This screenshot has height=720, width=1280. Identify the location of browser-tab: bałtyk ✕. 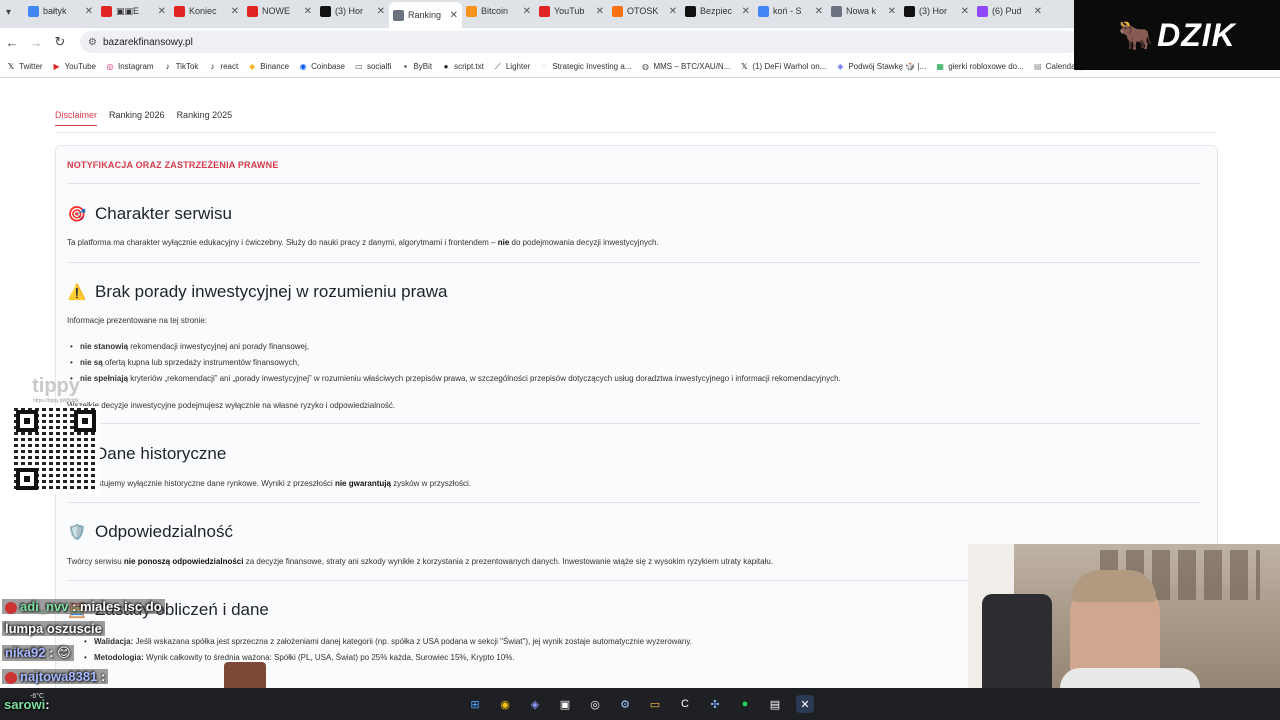
(60, 11).